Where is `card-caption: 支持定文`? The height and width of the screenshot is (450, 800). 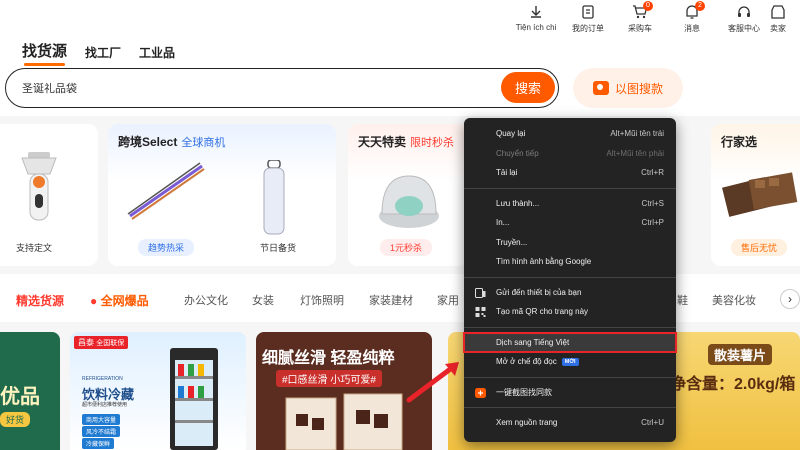 card-caption: 支持定文 is located at coordinates (34, 248).